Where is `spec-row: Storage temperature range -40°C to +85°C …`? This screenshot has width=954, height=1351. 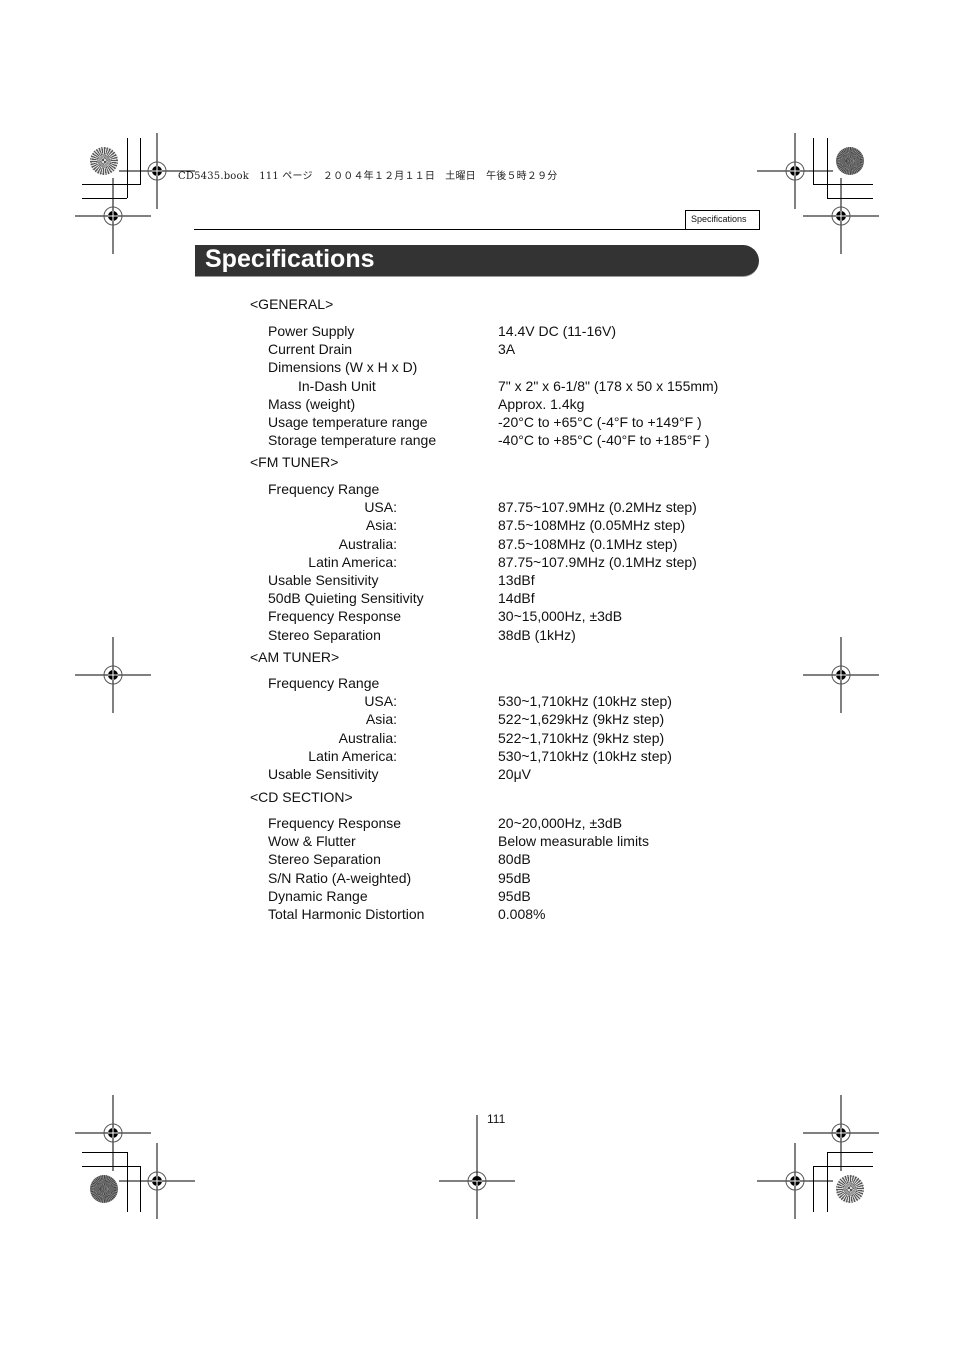
spec-row: Storage temperature range -40°C to +85°C … is located at coordinates (477, 441).